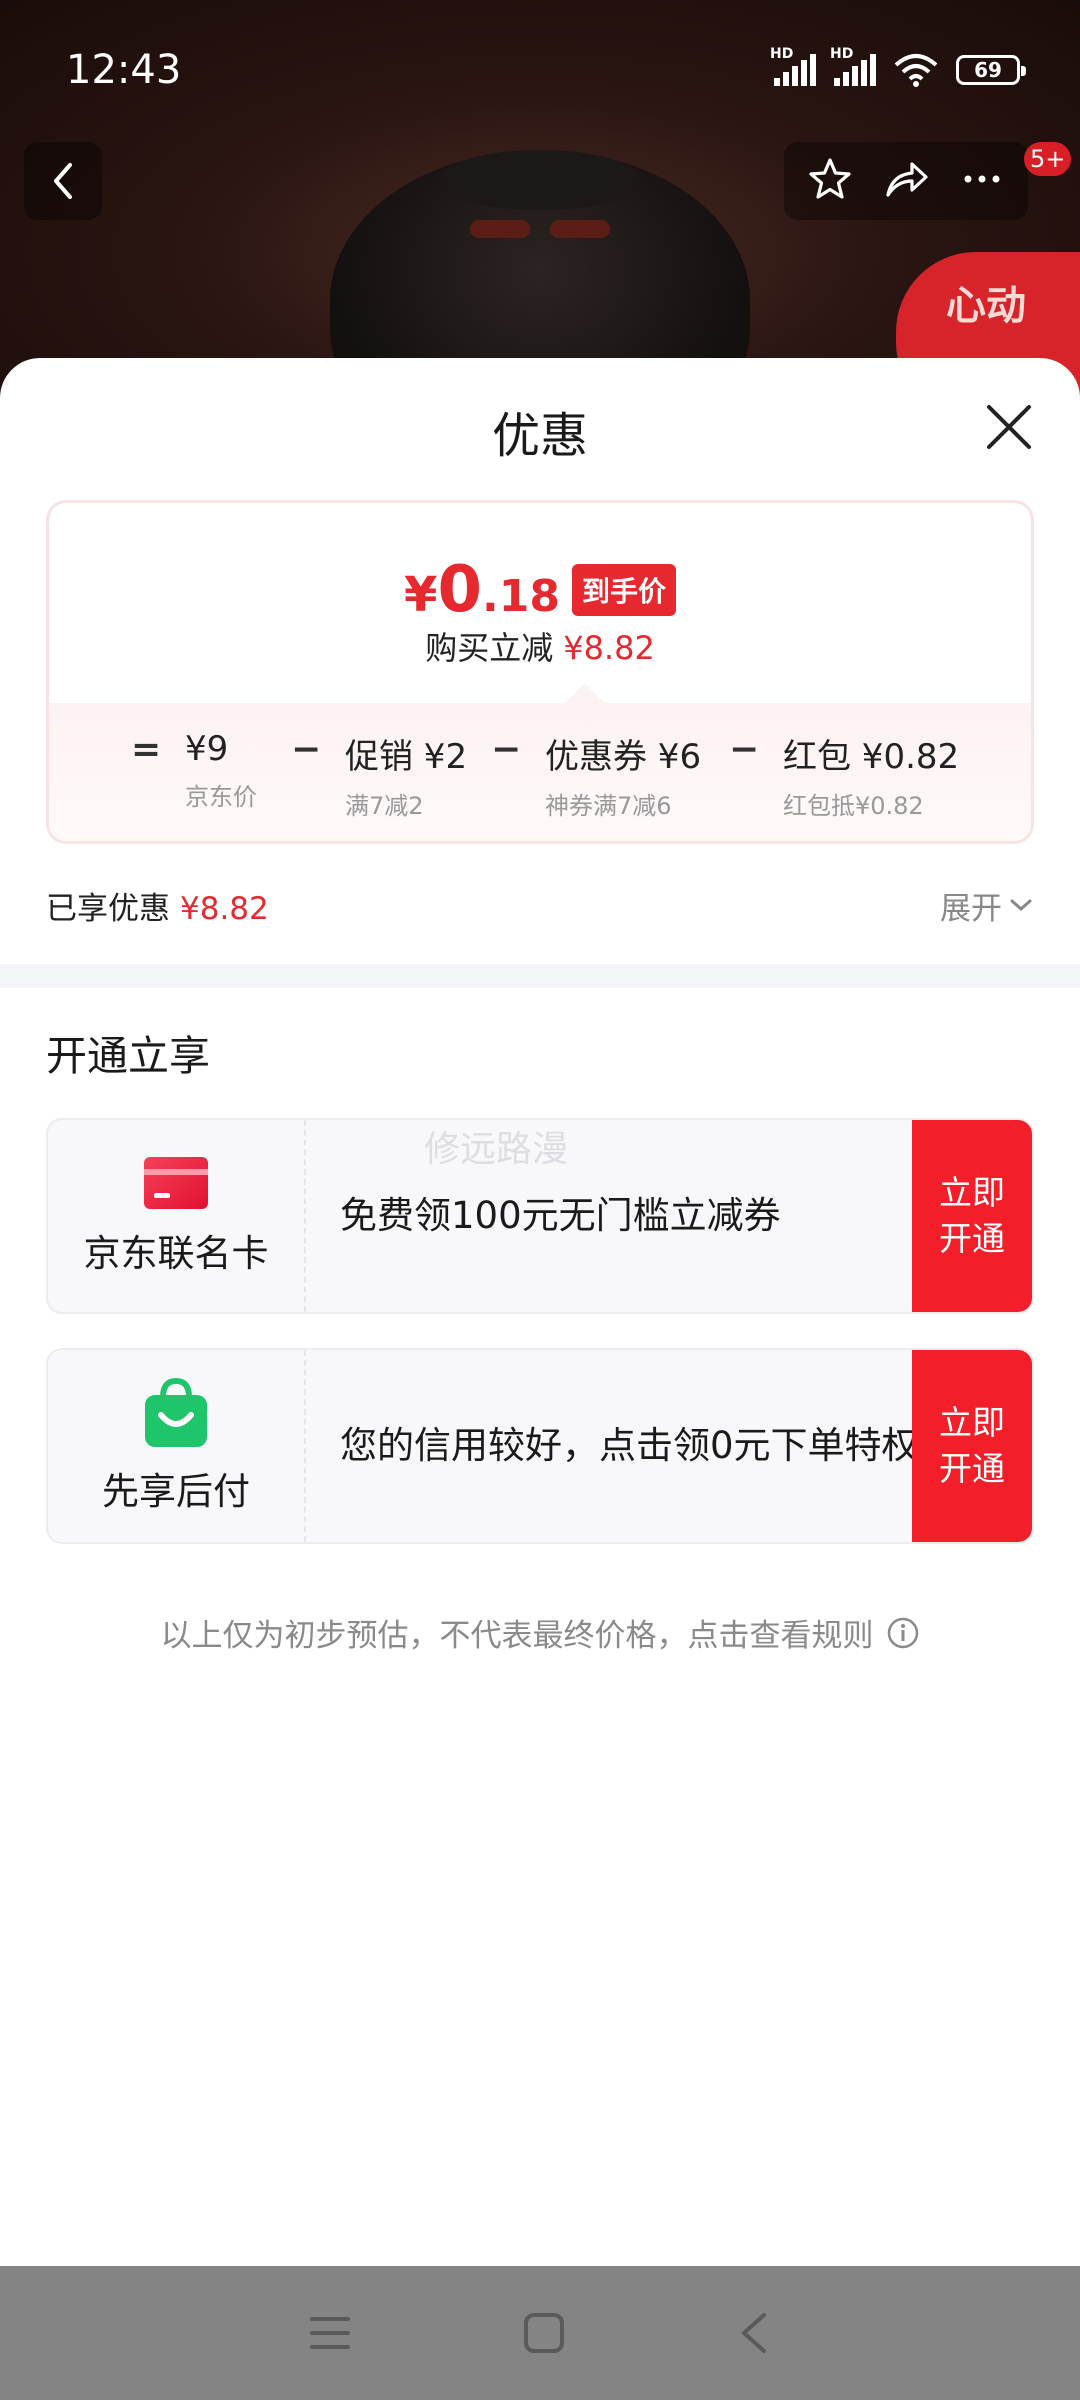 This screenshot has height=2400, width=1080. What do you see at coordinates (1048, 159) in the screenshot?
I see `message-count-badge: 5+` at bounding box center [1048, 159].